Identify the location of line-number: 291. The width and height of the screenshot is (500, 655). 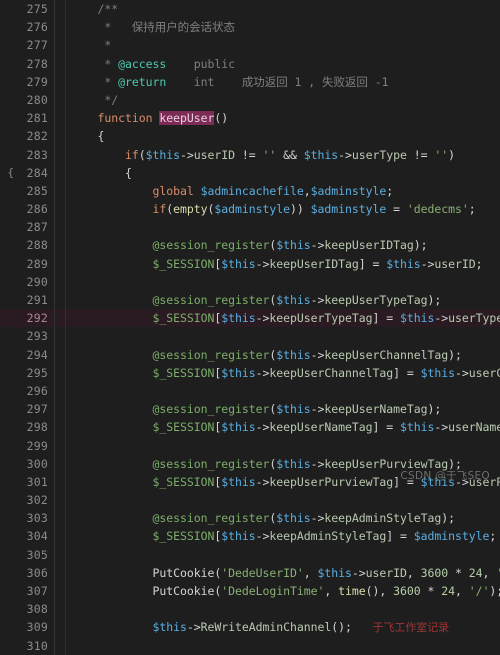
(37, 300).